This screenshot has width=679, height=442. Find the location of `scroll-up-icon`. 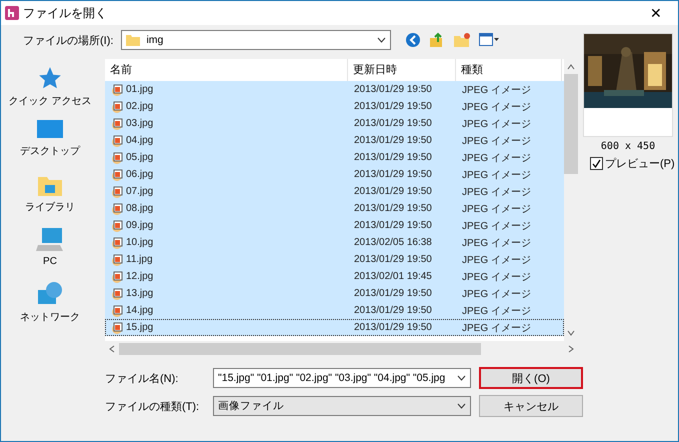

scroll-up-icon is located at coordinates (571, 67).